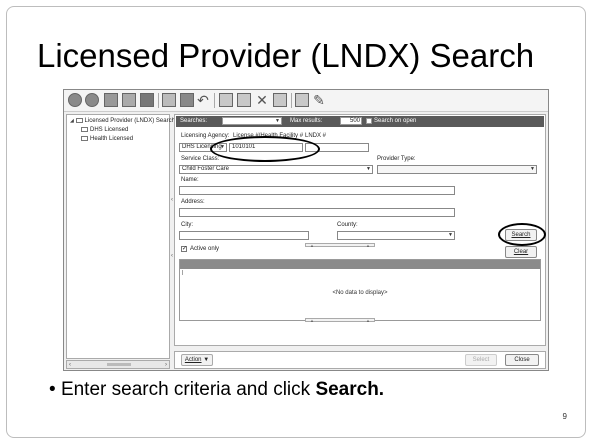 The width and height of the screenshot is (592, 444). Describe the element at coordinates (262, 100) in the screenshot. I see `delete-icon: ✕` at that location.